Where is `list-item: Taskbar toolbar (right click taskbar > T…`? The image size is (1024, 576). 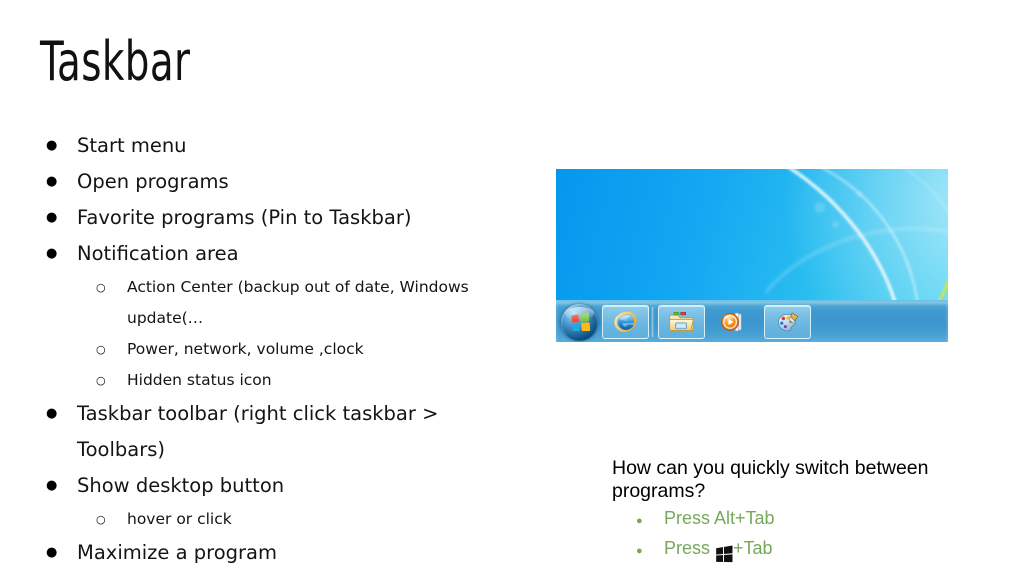 list-item: Taskbar toolbar (right click taskbar > T… is located at coordinates (261, 432).